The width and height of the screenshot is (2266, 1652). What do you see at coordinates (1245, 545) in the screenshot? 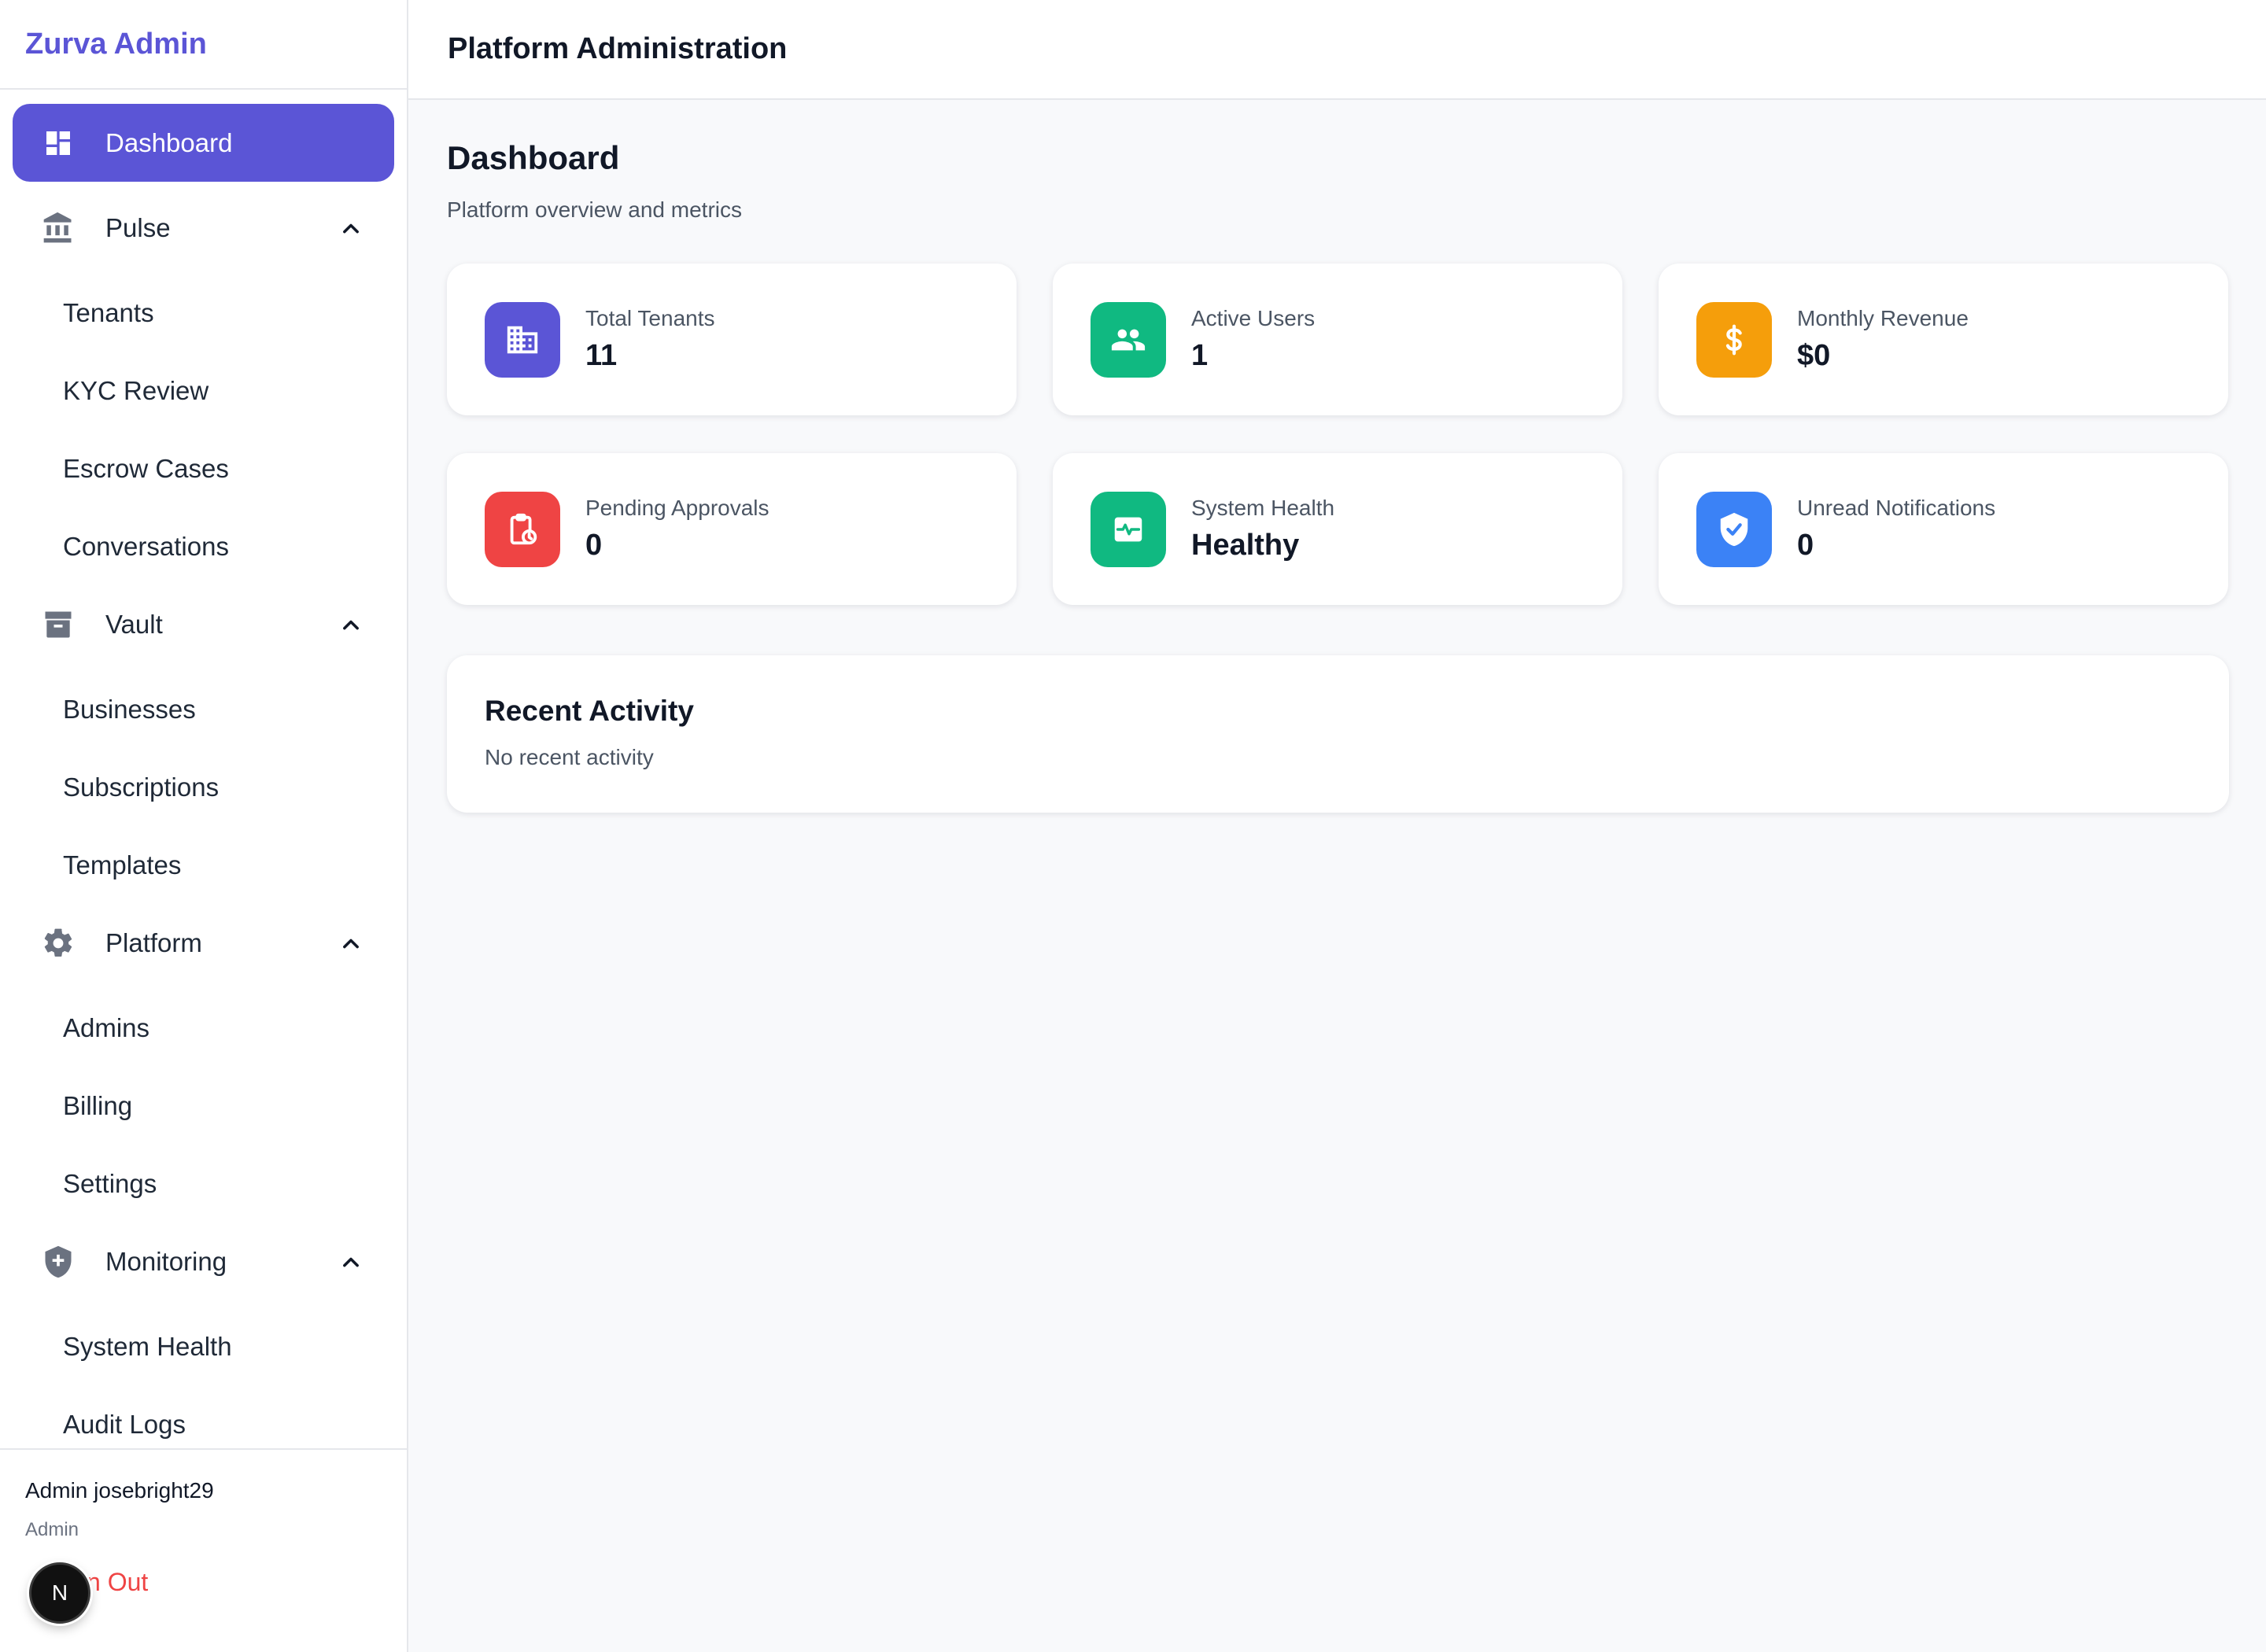
I see `stat-value: Healthy` at bounding box center [1245, 545].